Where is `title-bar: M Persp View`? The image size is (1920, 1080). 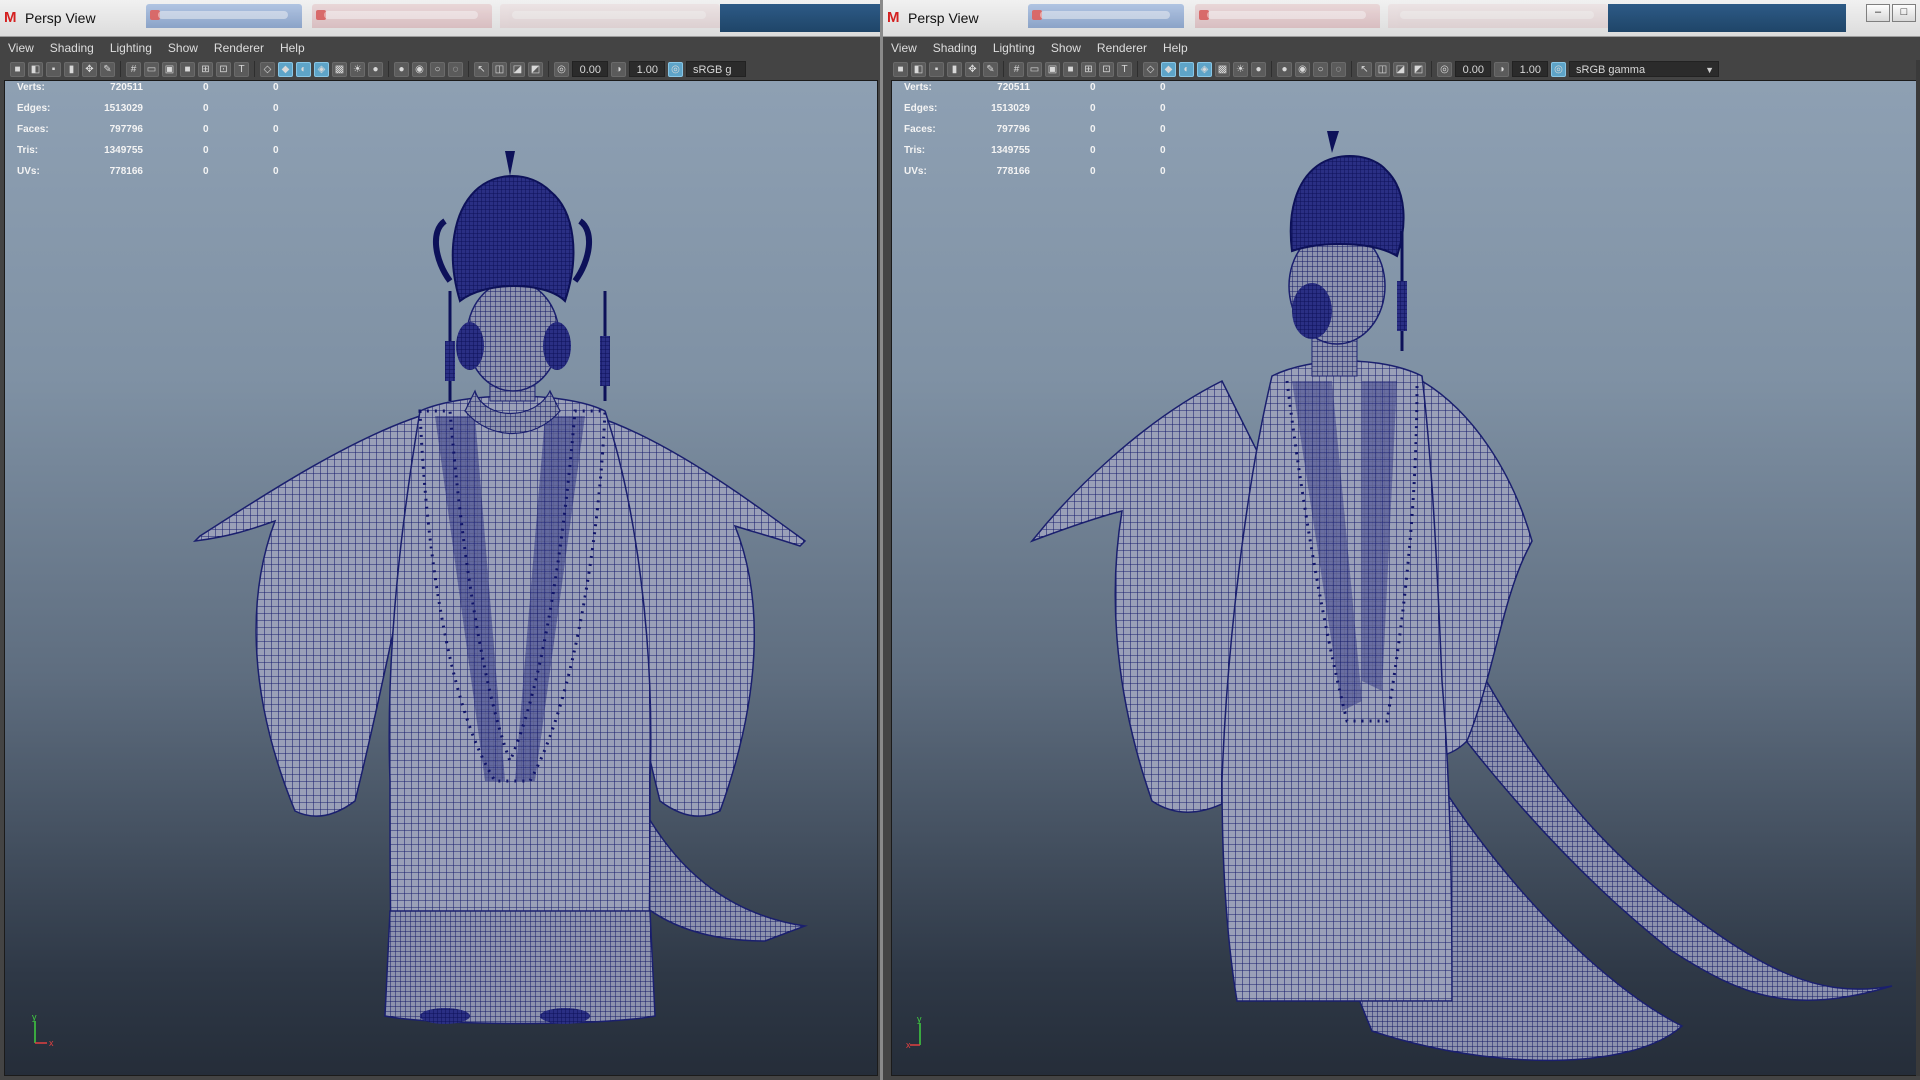
title-bar: M Persp View is located at coordinates (440, 18).